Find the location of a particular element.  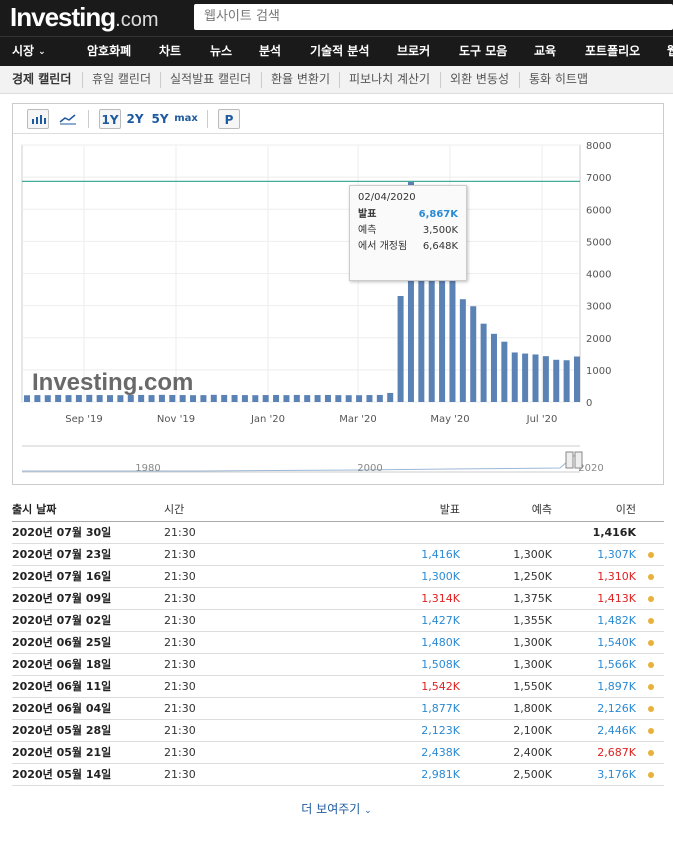

tooltip-forecast-label: 예측 is located at coordinates (367, 230).